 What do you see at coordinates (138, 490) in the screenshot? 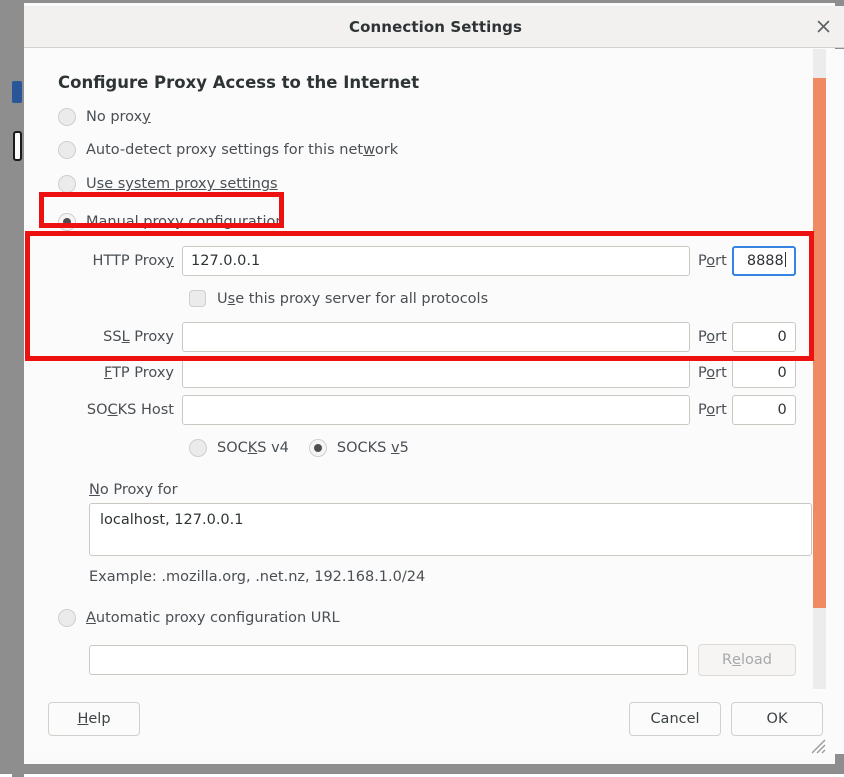
I see `label-text-tail: o Proxy for` at bounding box center [138, 490].